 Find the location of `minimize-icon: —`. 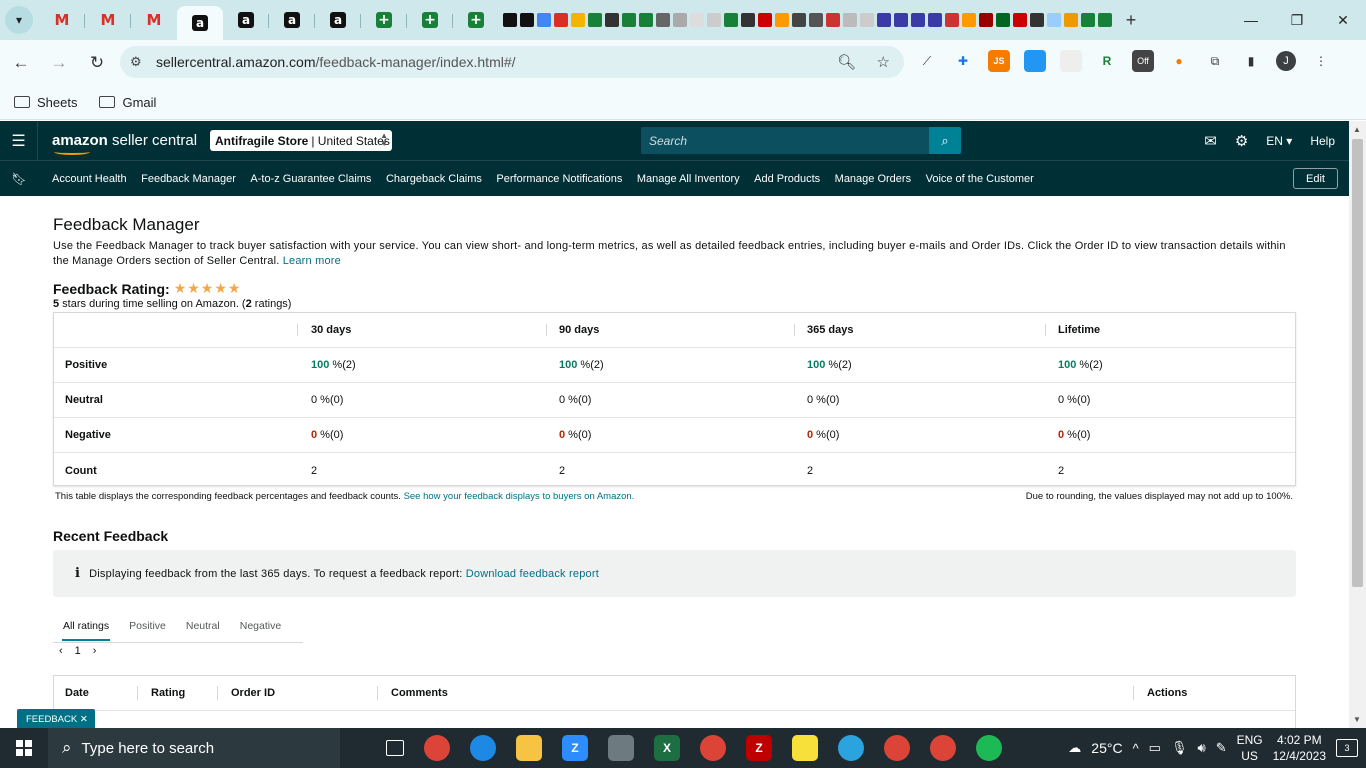

minimize-icon: — is located at coordinates (1251, 20).